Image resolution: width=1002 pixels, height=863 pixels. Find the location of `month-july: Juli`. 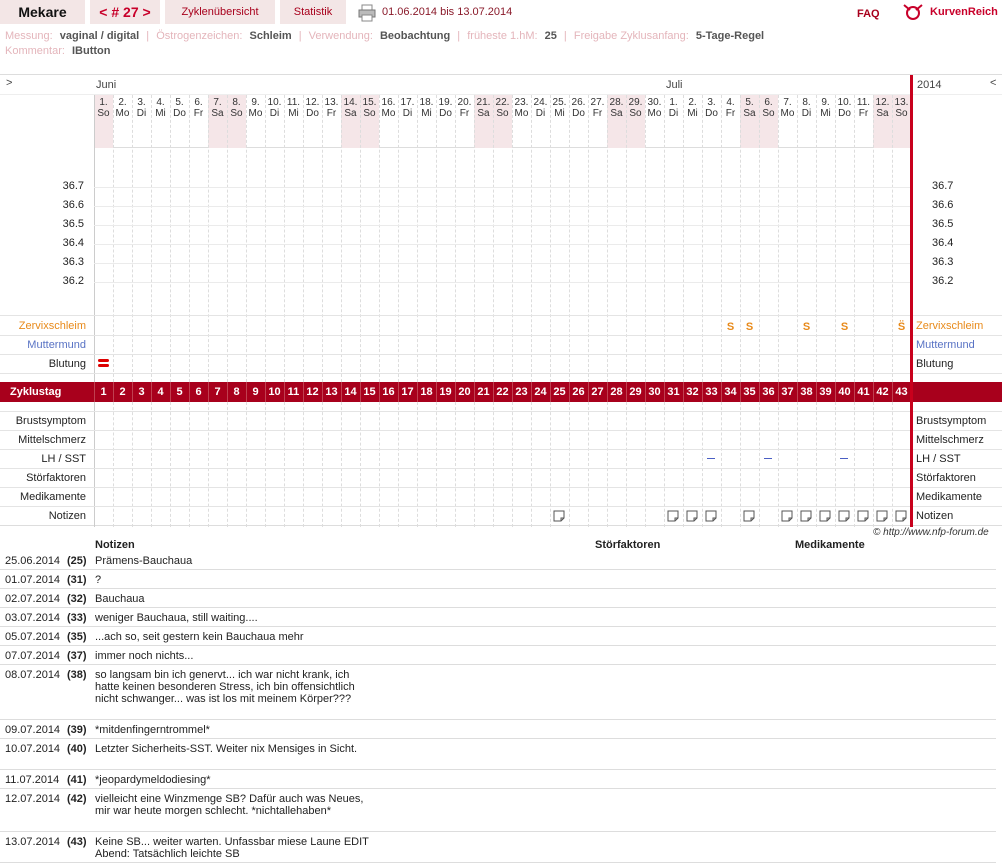

month-july: Juli is located at coordinates (674, 85).